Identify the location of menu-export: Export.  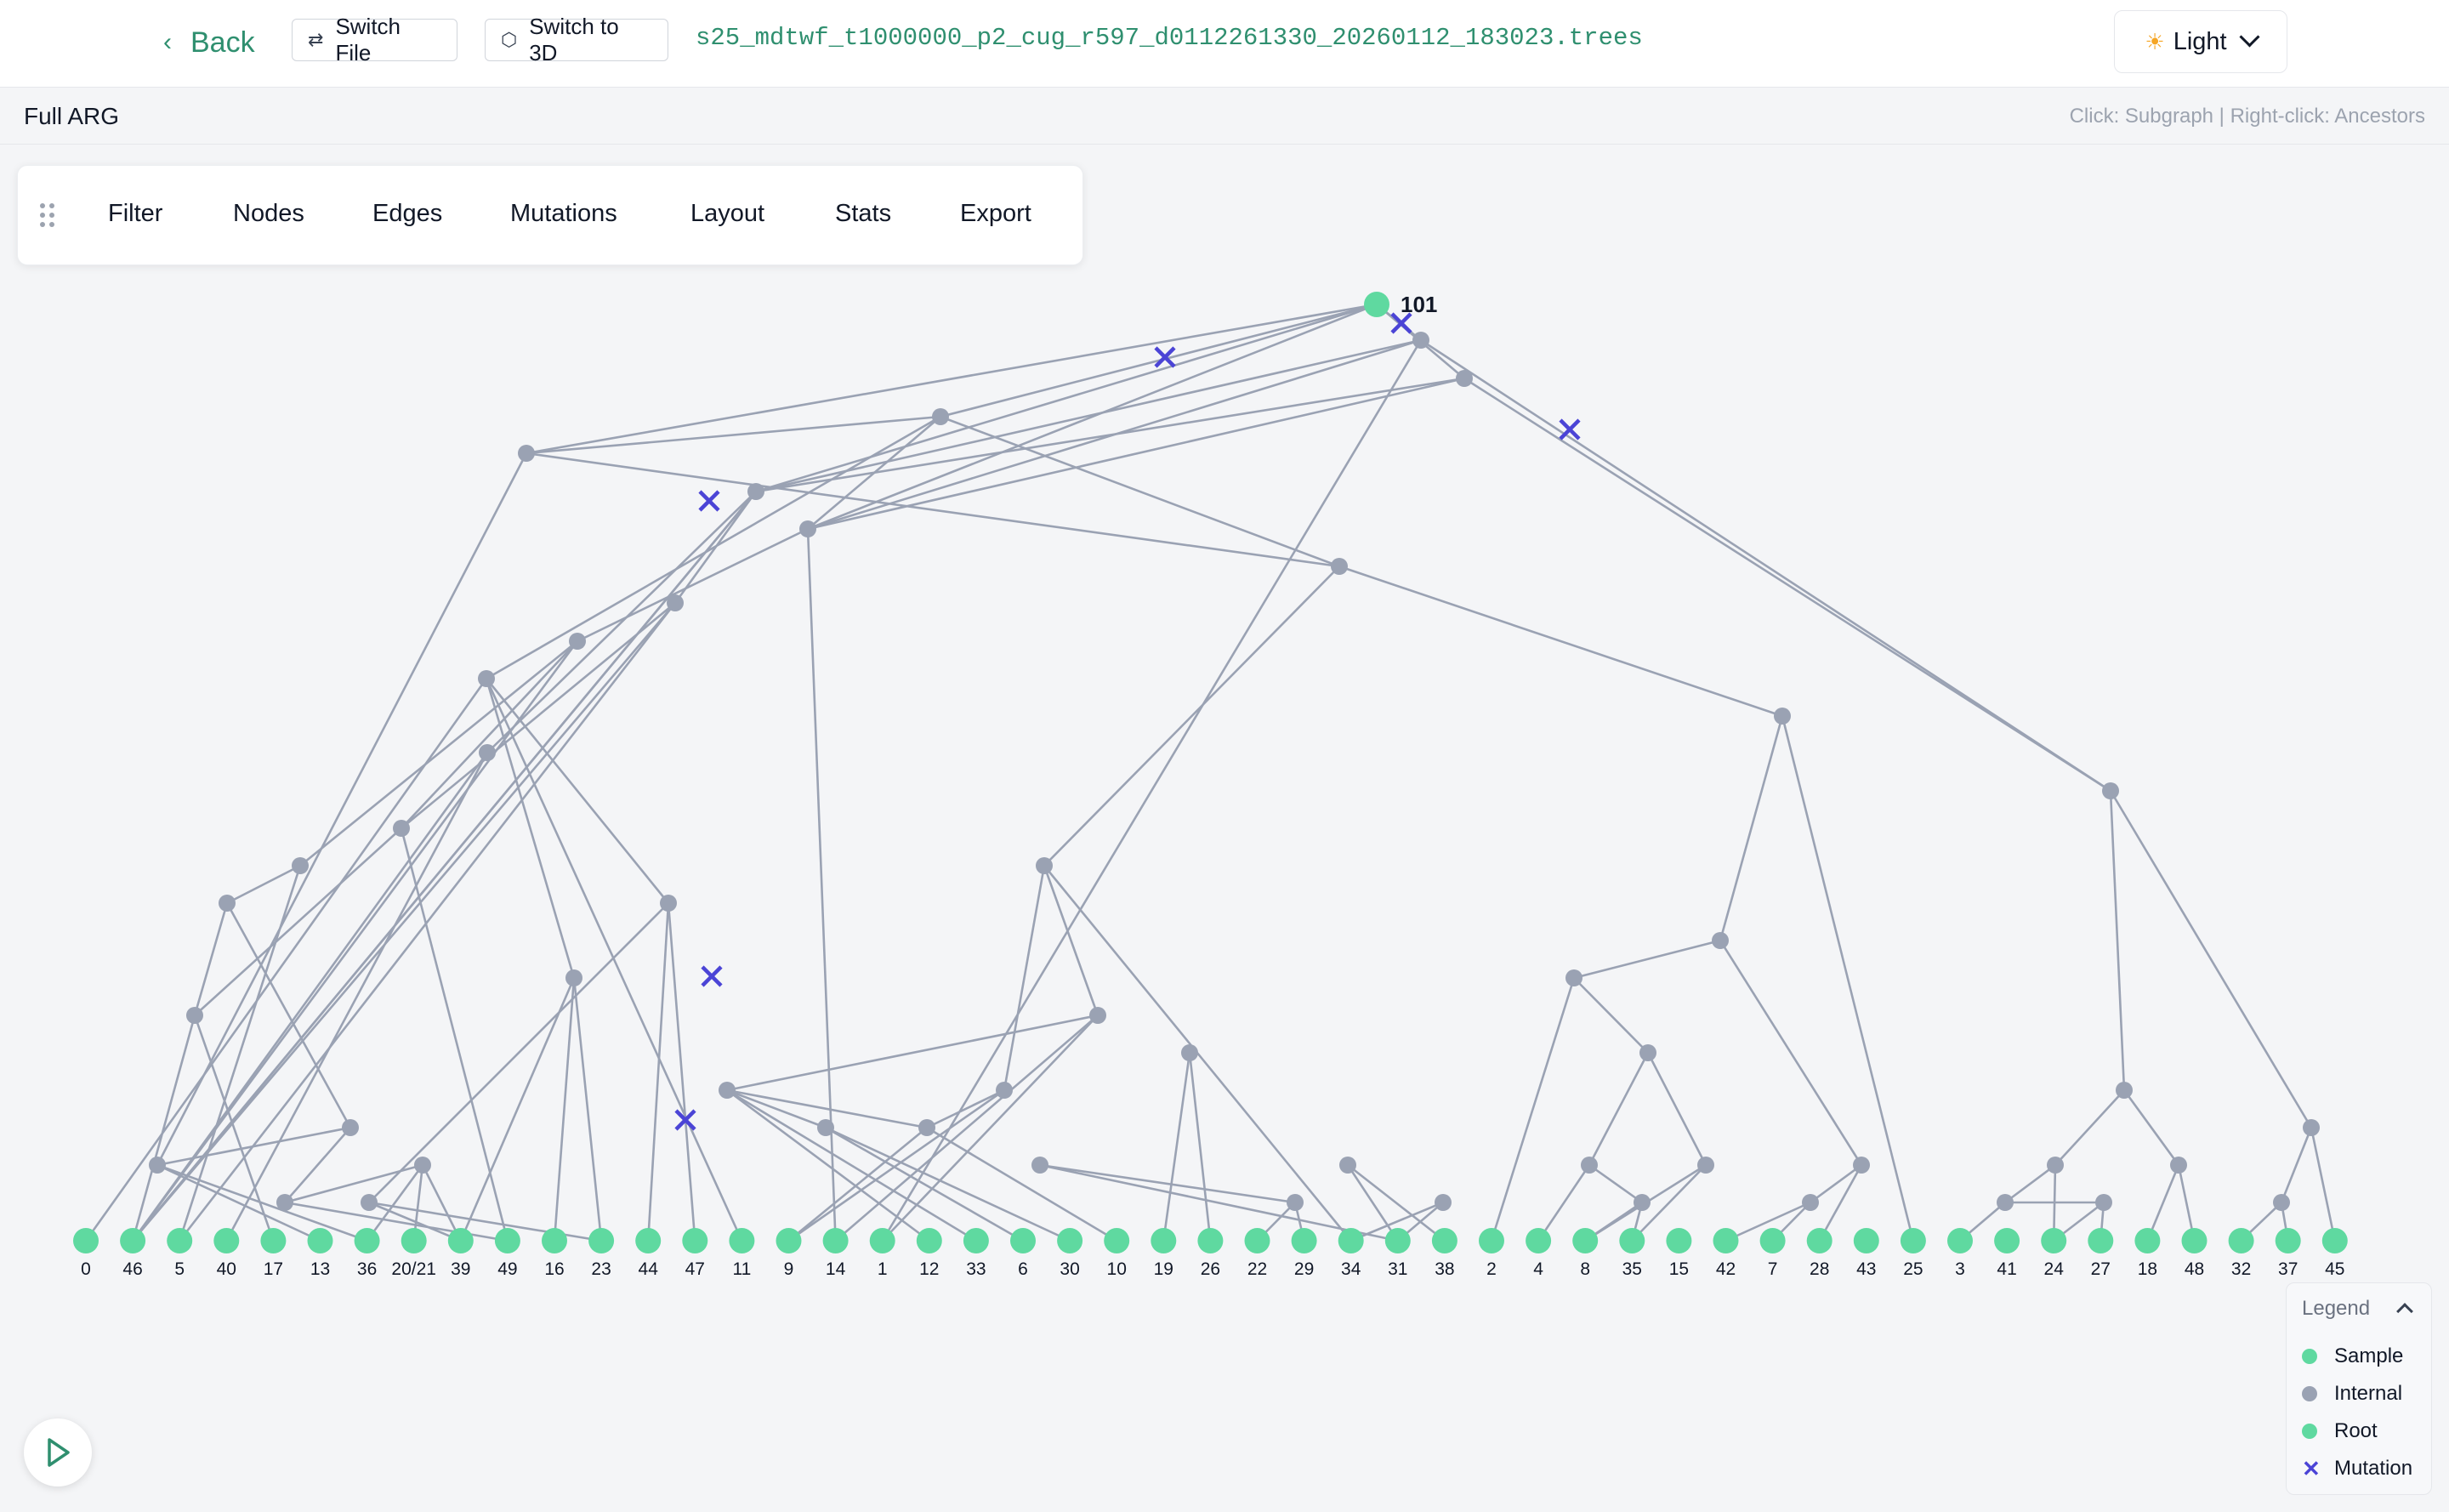
(996, 214).